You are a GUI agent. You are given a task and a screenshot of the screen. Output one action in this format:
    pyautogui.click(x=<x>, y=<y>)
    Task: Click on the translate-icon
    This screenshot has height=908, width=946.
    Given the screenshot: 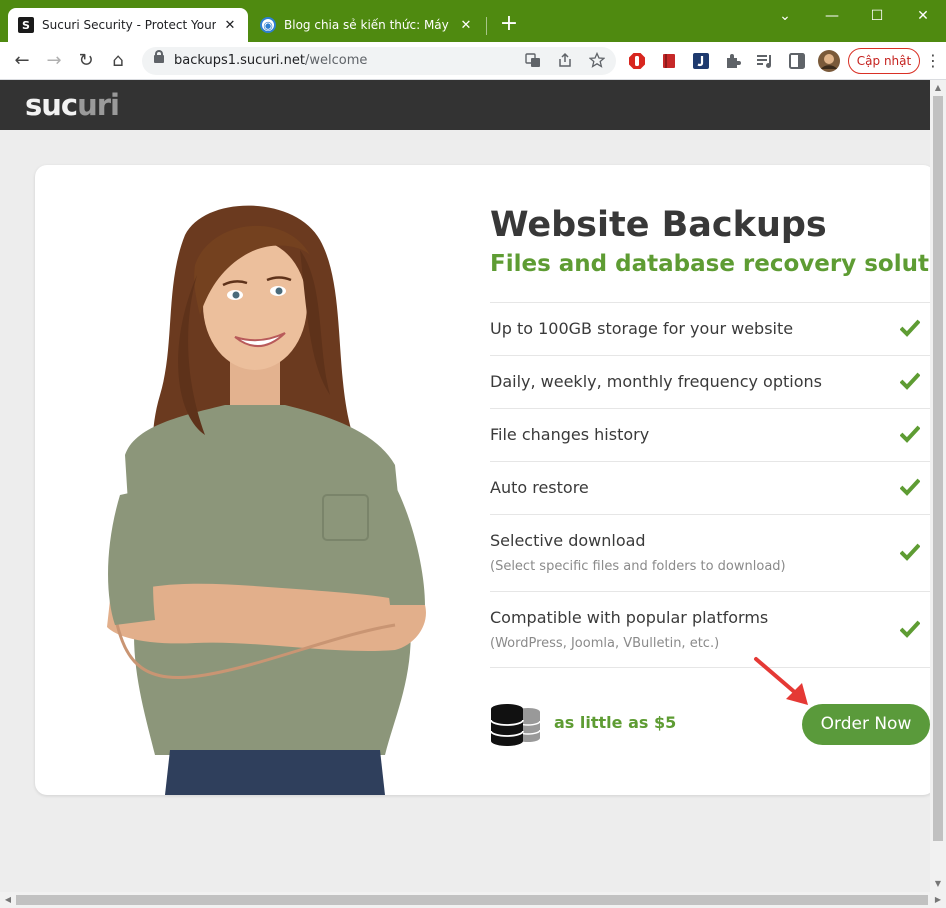 What is the action you would take?
    pyautogui.click(x=533, y=61)
    